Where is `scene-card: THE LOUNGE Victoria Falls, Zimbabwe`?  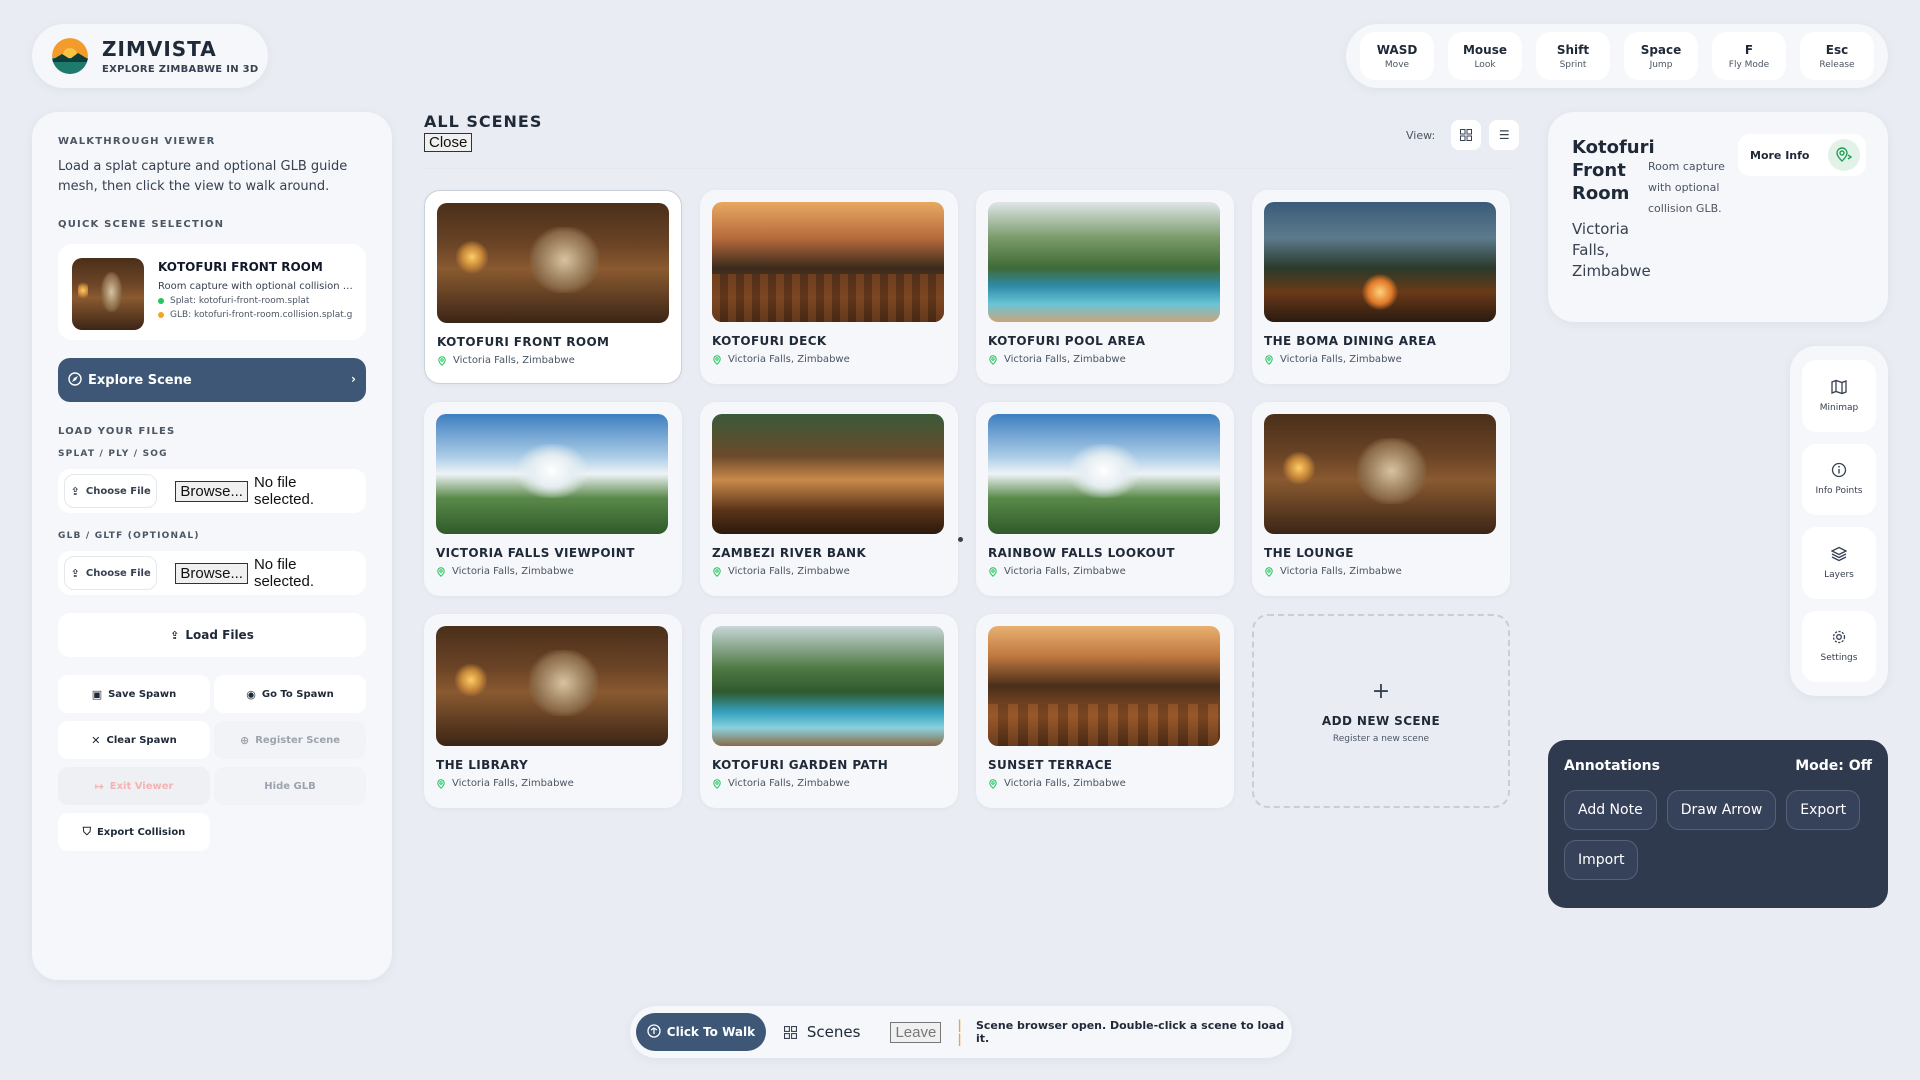
scene-card: THE LOUNGE Victoria Falls, Zimbabwe is located at coordinates (1381, 499).